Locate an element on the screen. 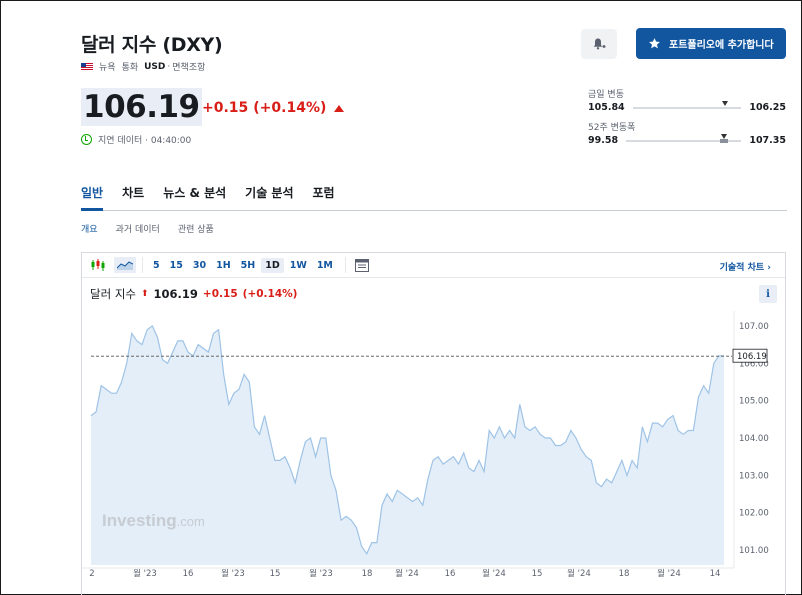 Image resolution: width=802 pixels, height=595 pixels. price-change: +0.15 (+0.14%) is located at coordinates (273, 108).